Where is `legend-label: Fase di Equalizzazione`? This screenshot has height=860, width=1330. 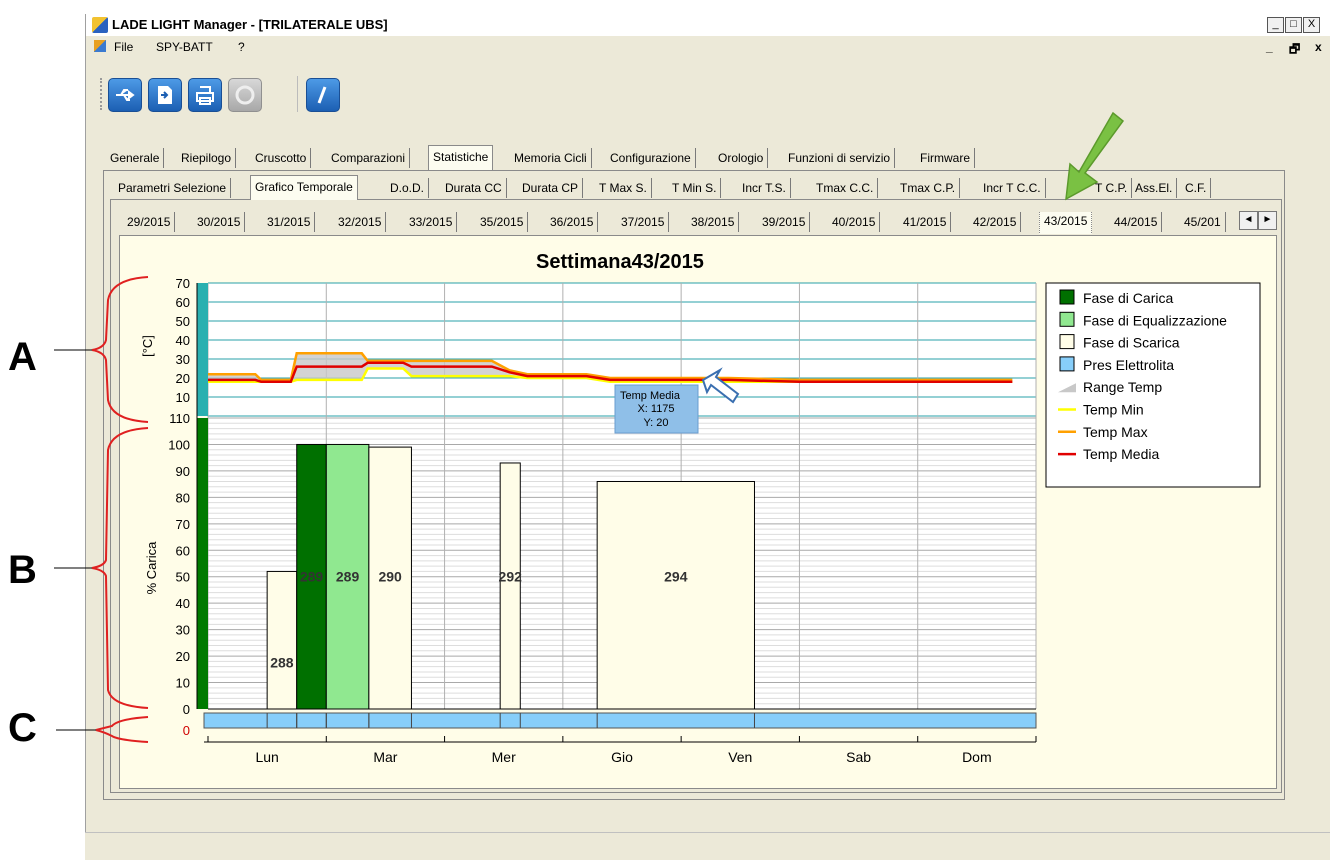
legend-label: Fase di Equalizzazione is located at coordinates (1155, 320).